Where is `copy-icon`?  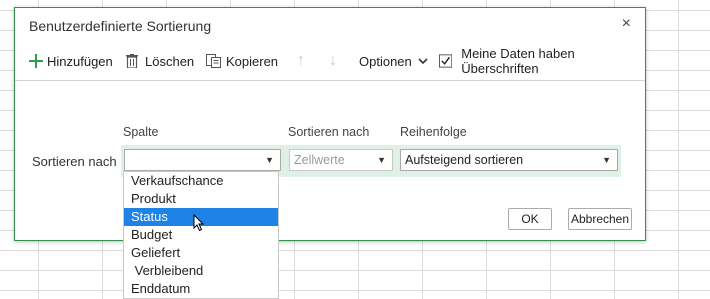 copy-icon is located at coordinates (213, 61).